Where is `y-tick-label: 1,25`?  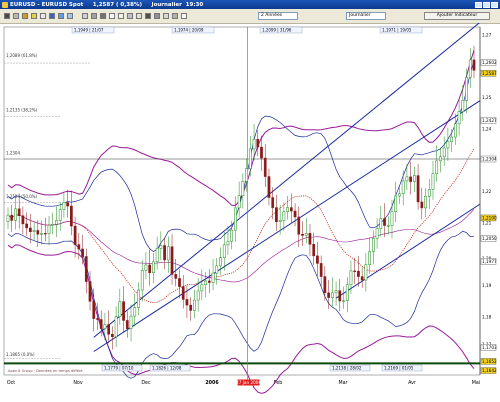 y-tick-label: 1,25 is located at coordinates (487, 97).